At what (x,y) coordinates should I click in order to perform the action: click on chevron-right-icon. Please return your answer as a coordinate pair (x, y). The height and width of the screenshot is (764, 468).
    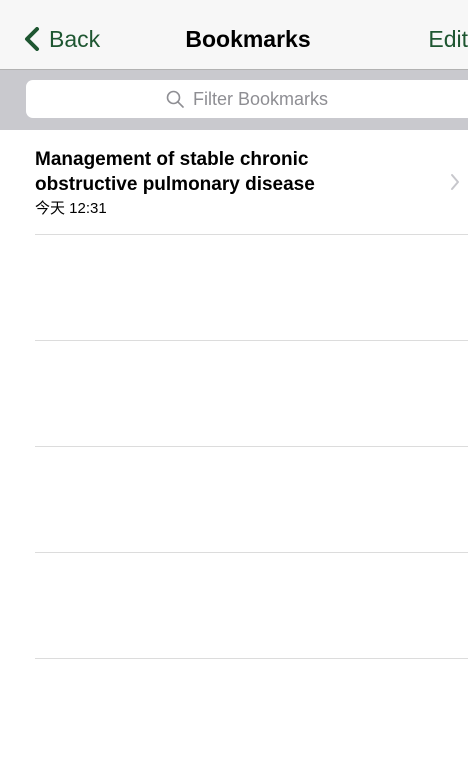
    Looking at the image, I should click on (455, 182).